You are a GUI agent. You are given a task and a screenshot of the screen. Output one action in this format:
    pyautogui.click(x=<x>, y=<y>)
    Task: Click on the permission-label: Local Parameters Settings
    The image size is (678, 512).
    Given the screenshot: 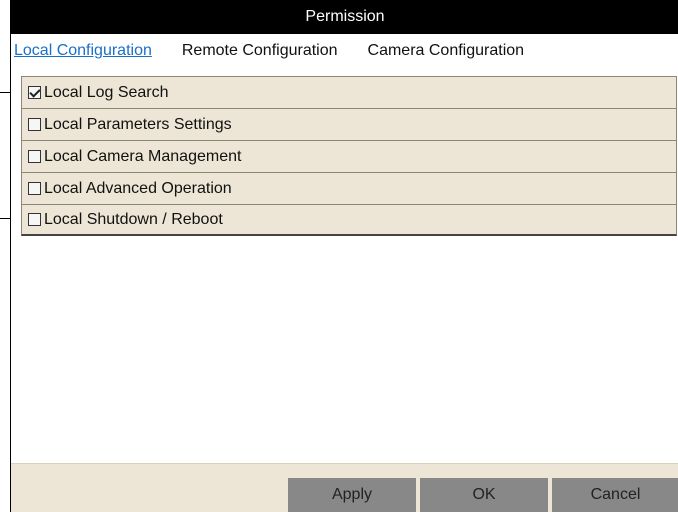 What is the action you would take?
    pyautogui.click(x=138, y=124)
    